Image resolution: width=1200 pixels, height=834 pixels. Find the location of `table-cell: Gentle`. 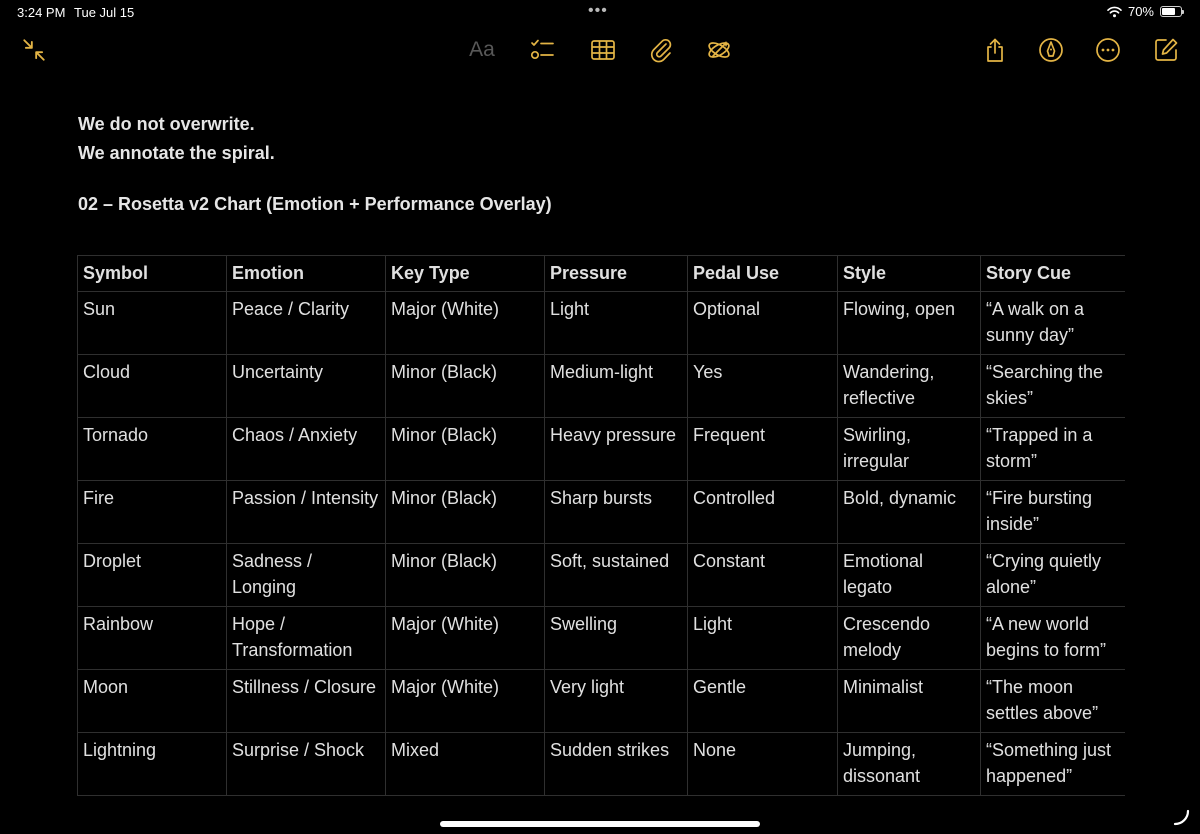

table-cell: Gentle is located at coordinates (762, 701).